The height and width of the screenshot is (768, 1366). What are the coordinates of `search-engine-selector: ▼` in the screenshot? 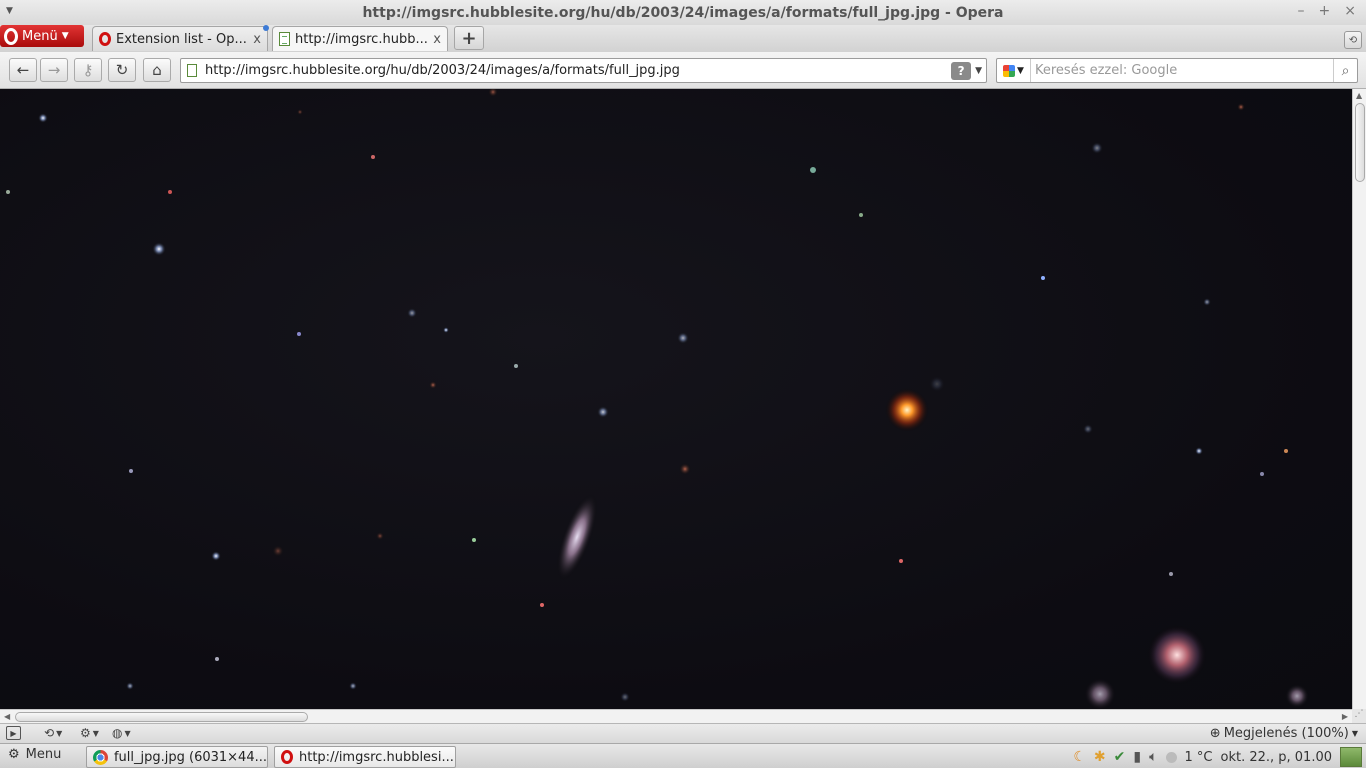 It's located at (1014, 70).